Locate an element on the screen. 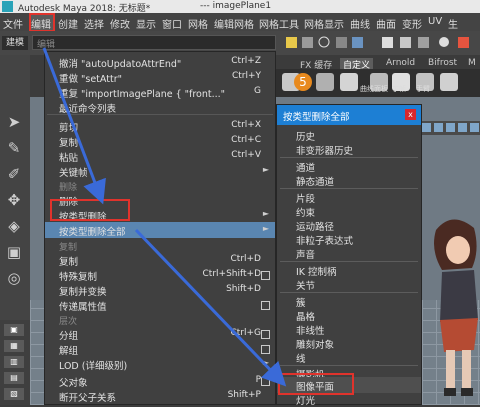  menu-item-recent: 最近命令列表 is located at coordinates (160, 107).